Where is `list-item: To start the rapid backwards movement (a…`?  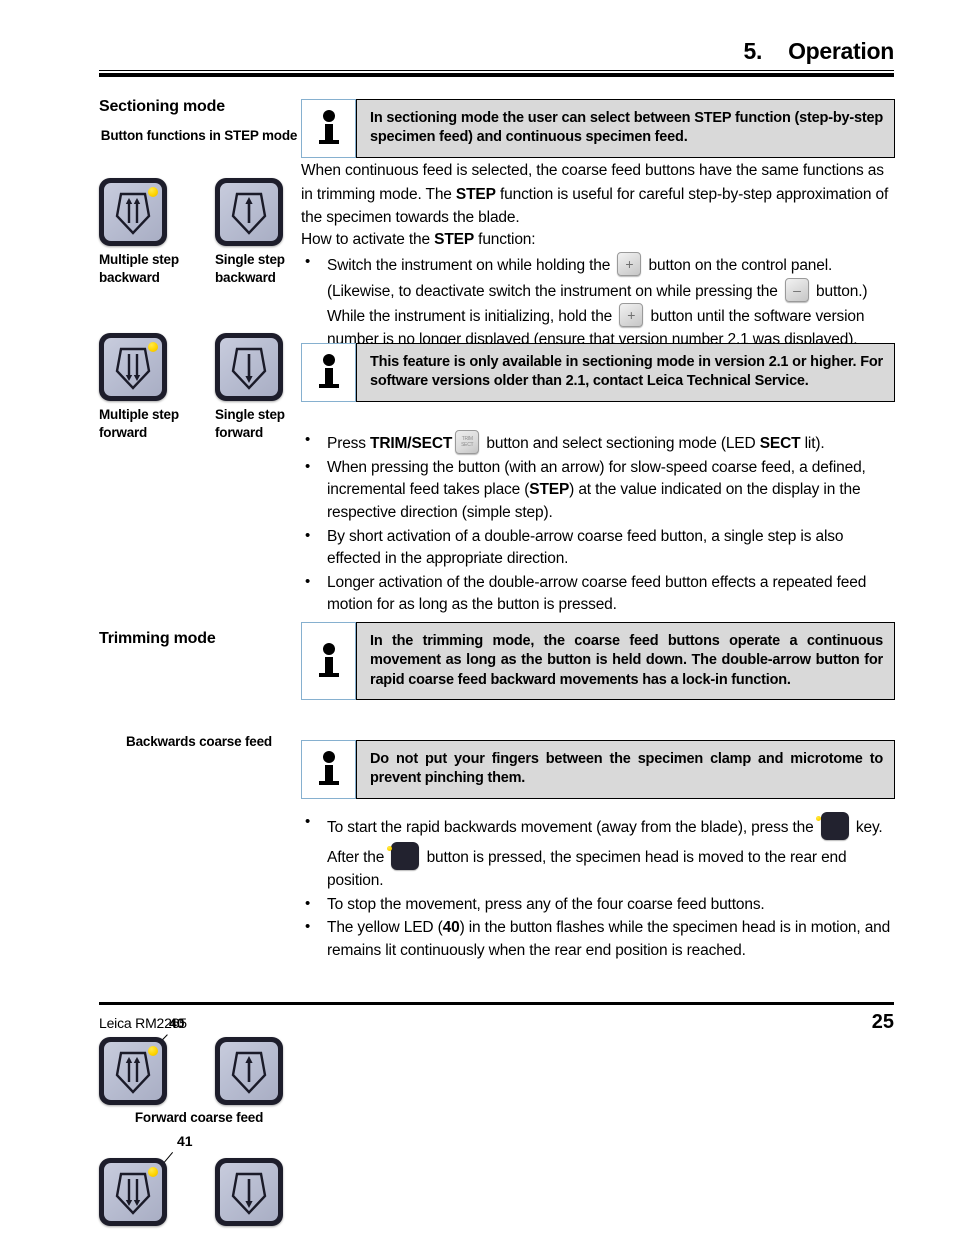 list-item: To start the rapid backwards movement (a… is located at coordinates (598, 852).